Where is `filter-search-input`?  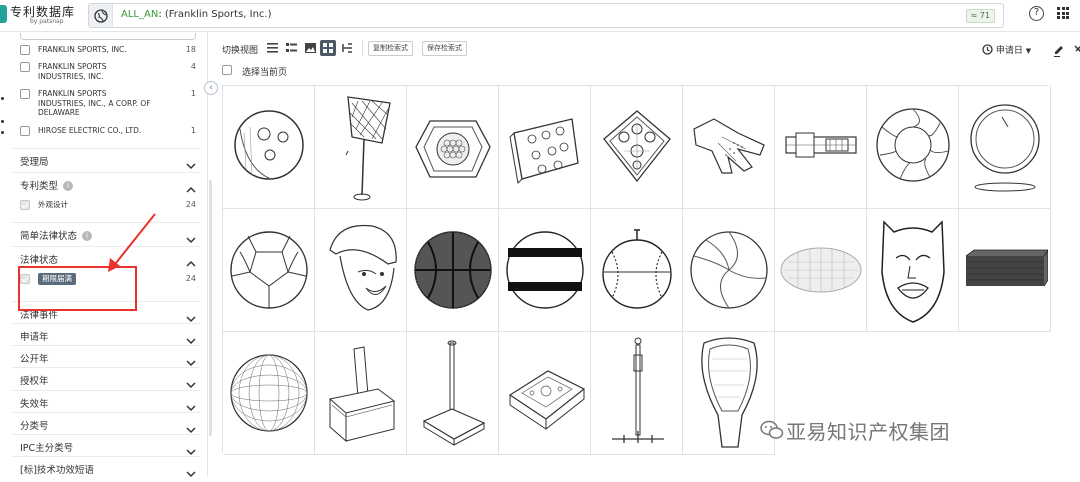
filter-search-input is located at coordinates (108, 36).